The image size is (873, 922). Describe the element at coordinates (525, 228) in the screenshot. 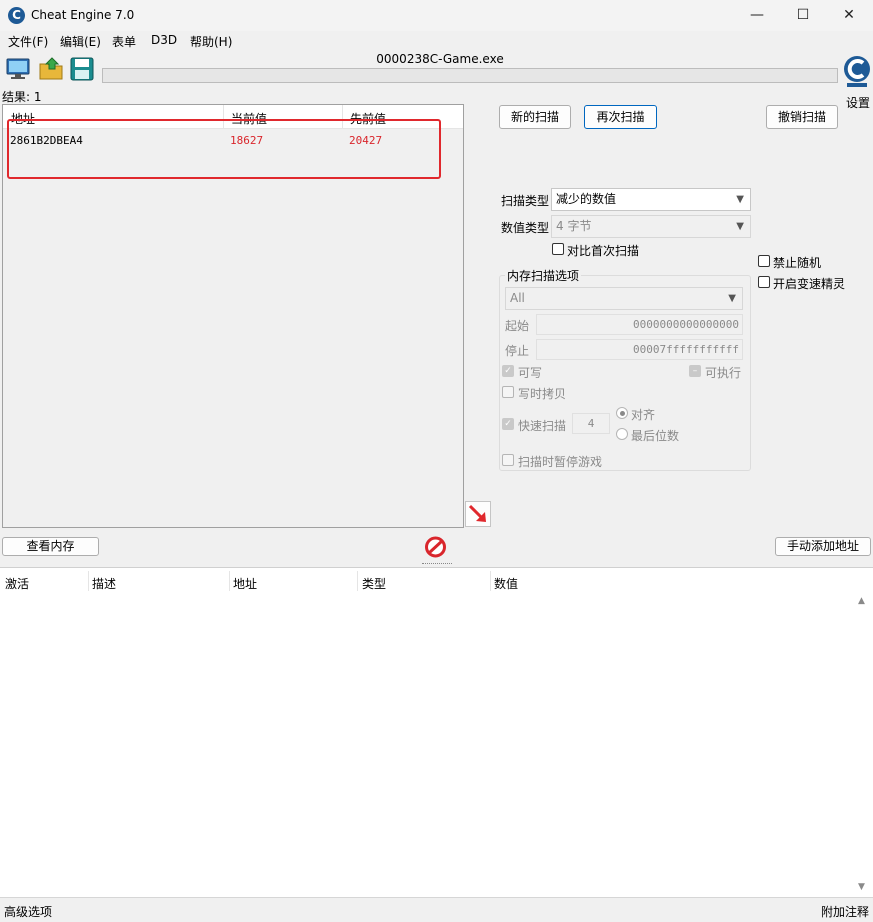

I see `value-type-label: 数值类型` at that location.